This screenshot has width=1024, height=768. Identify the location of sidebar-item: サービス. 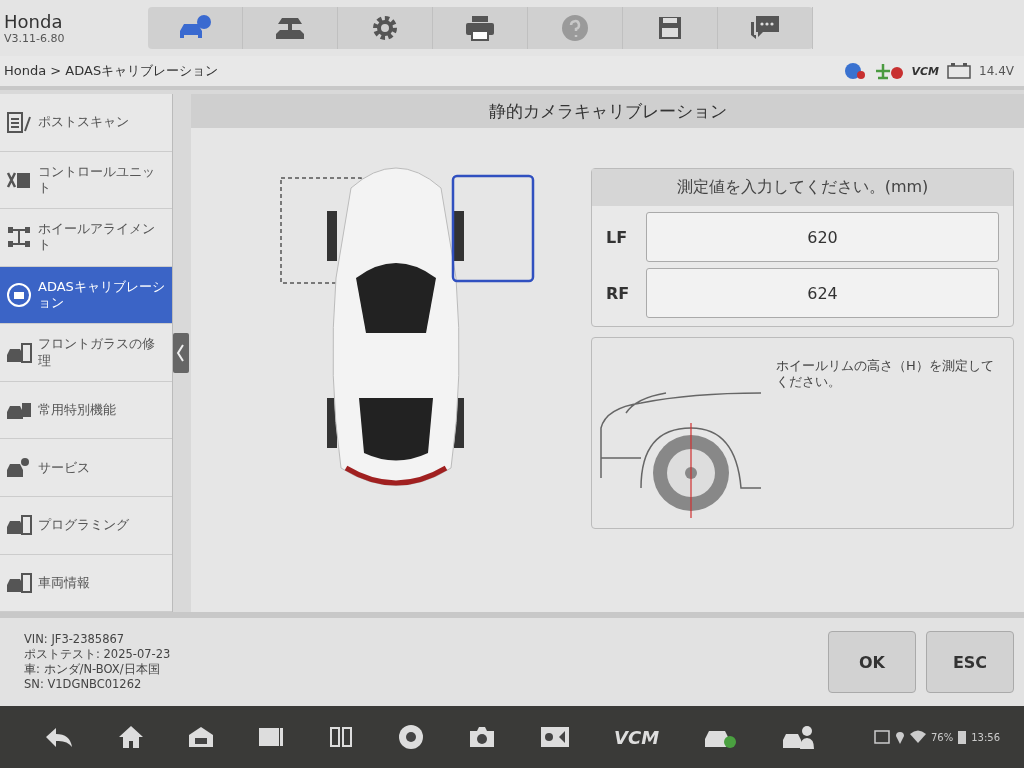
(86, 468).